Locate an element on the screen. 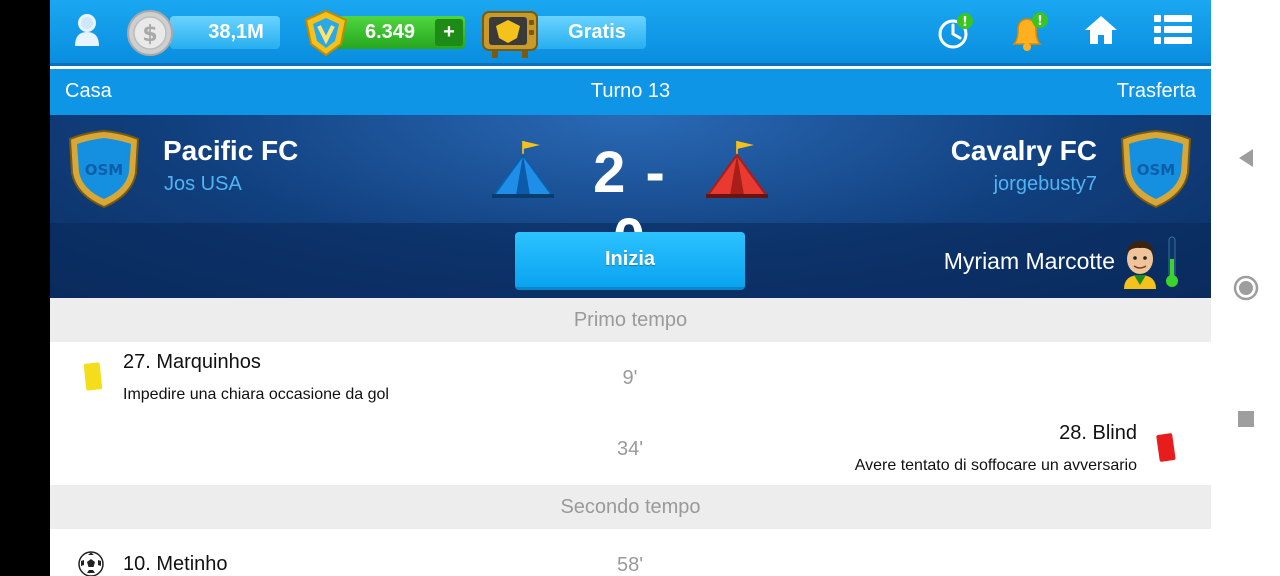 The image size is (1280, 576). home-tent-icon is located at coordinates (523, 168).